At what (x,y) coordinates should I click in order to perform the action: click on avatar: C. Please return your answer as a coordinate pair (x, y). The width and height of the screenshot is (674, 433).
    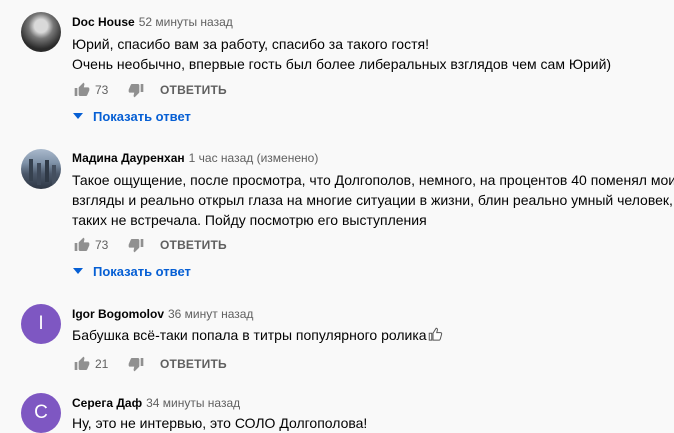
    Looking at the image, I should click on (41, 413).